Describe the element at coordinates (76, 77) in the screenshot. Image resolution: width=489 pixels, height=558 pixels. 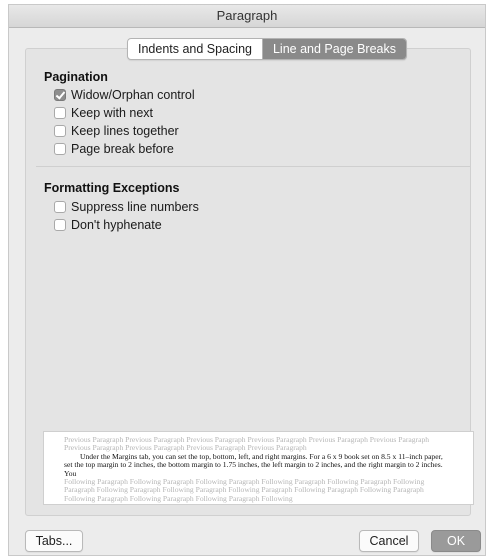
I see `pagination-heading: Pagination` at that location.